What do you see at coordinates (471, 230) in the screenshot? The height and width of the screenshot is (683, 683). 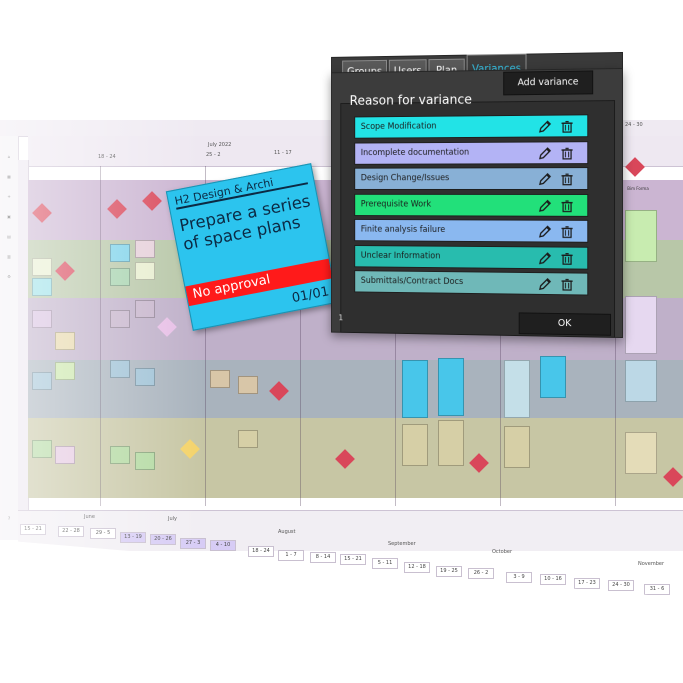 I see `variance-row: Finite analysis failure` at bounding box center [471, 230].